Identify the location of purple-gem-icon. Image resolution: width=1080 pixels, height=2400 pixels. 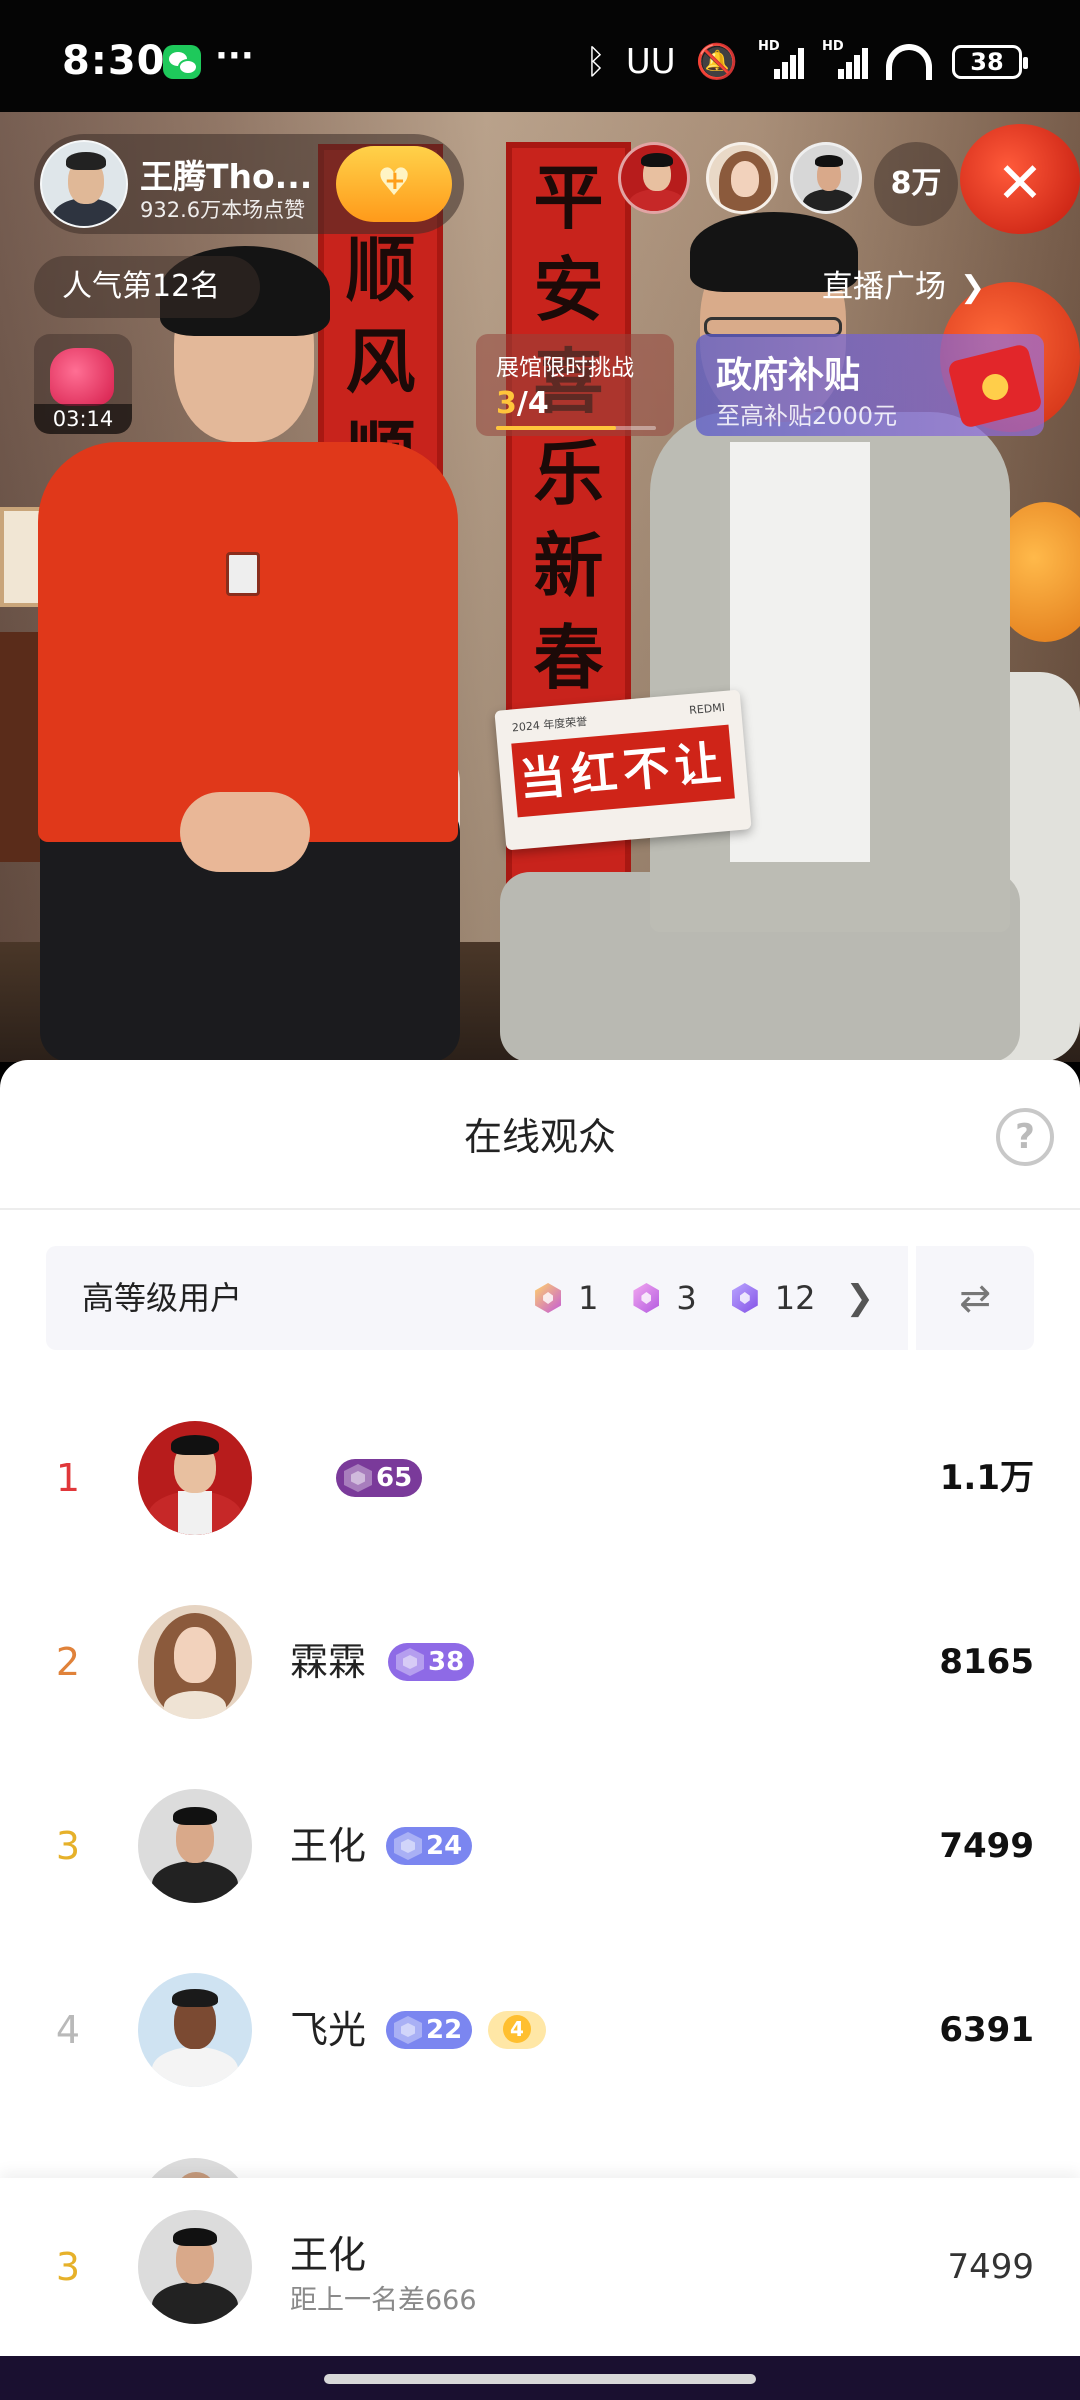
(745, 1298).